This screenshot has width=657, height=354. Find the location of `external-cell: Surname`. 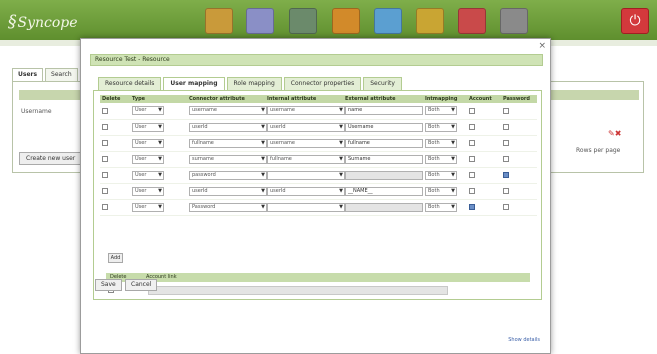

external-cell: Surname is located at coordinates (383, 159).